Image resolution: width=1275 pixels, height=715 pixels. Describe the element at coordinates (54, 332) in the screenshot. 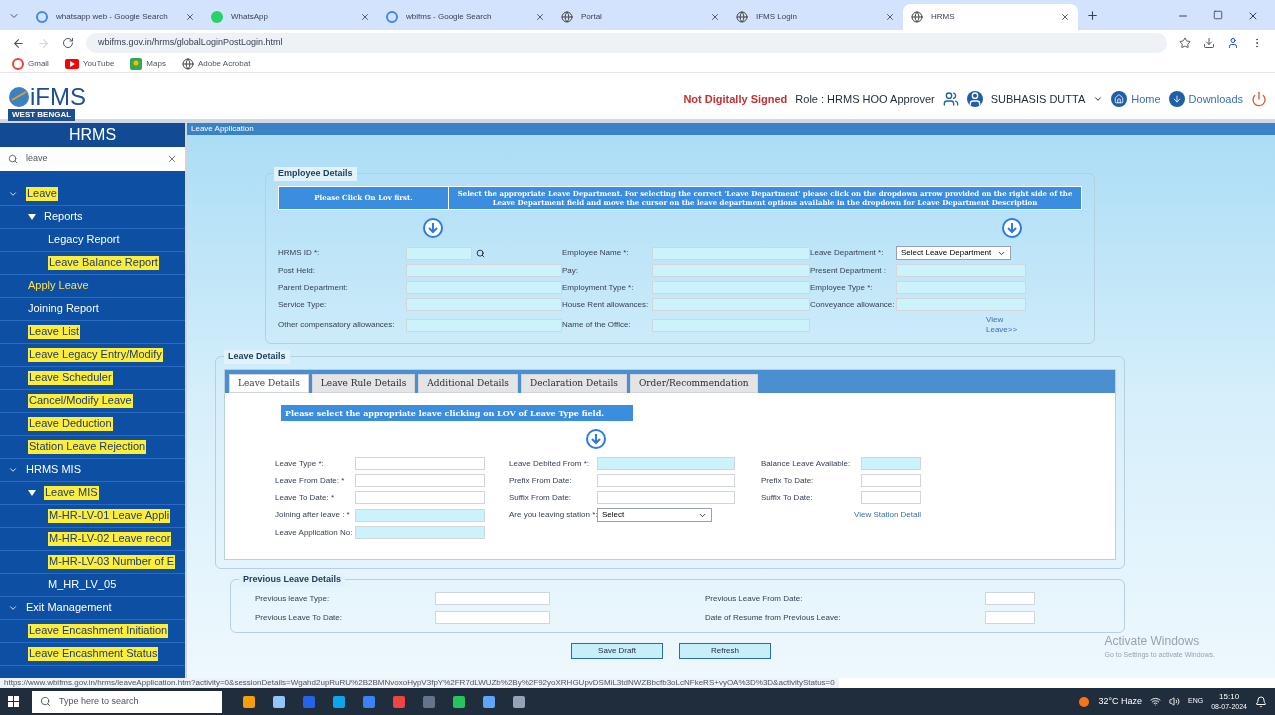

I see `menu-item: Leave List` at that location.